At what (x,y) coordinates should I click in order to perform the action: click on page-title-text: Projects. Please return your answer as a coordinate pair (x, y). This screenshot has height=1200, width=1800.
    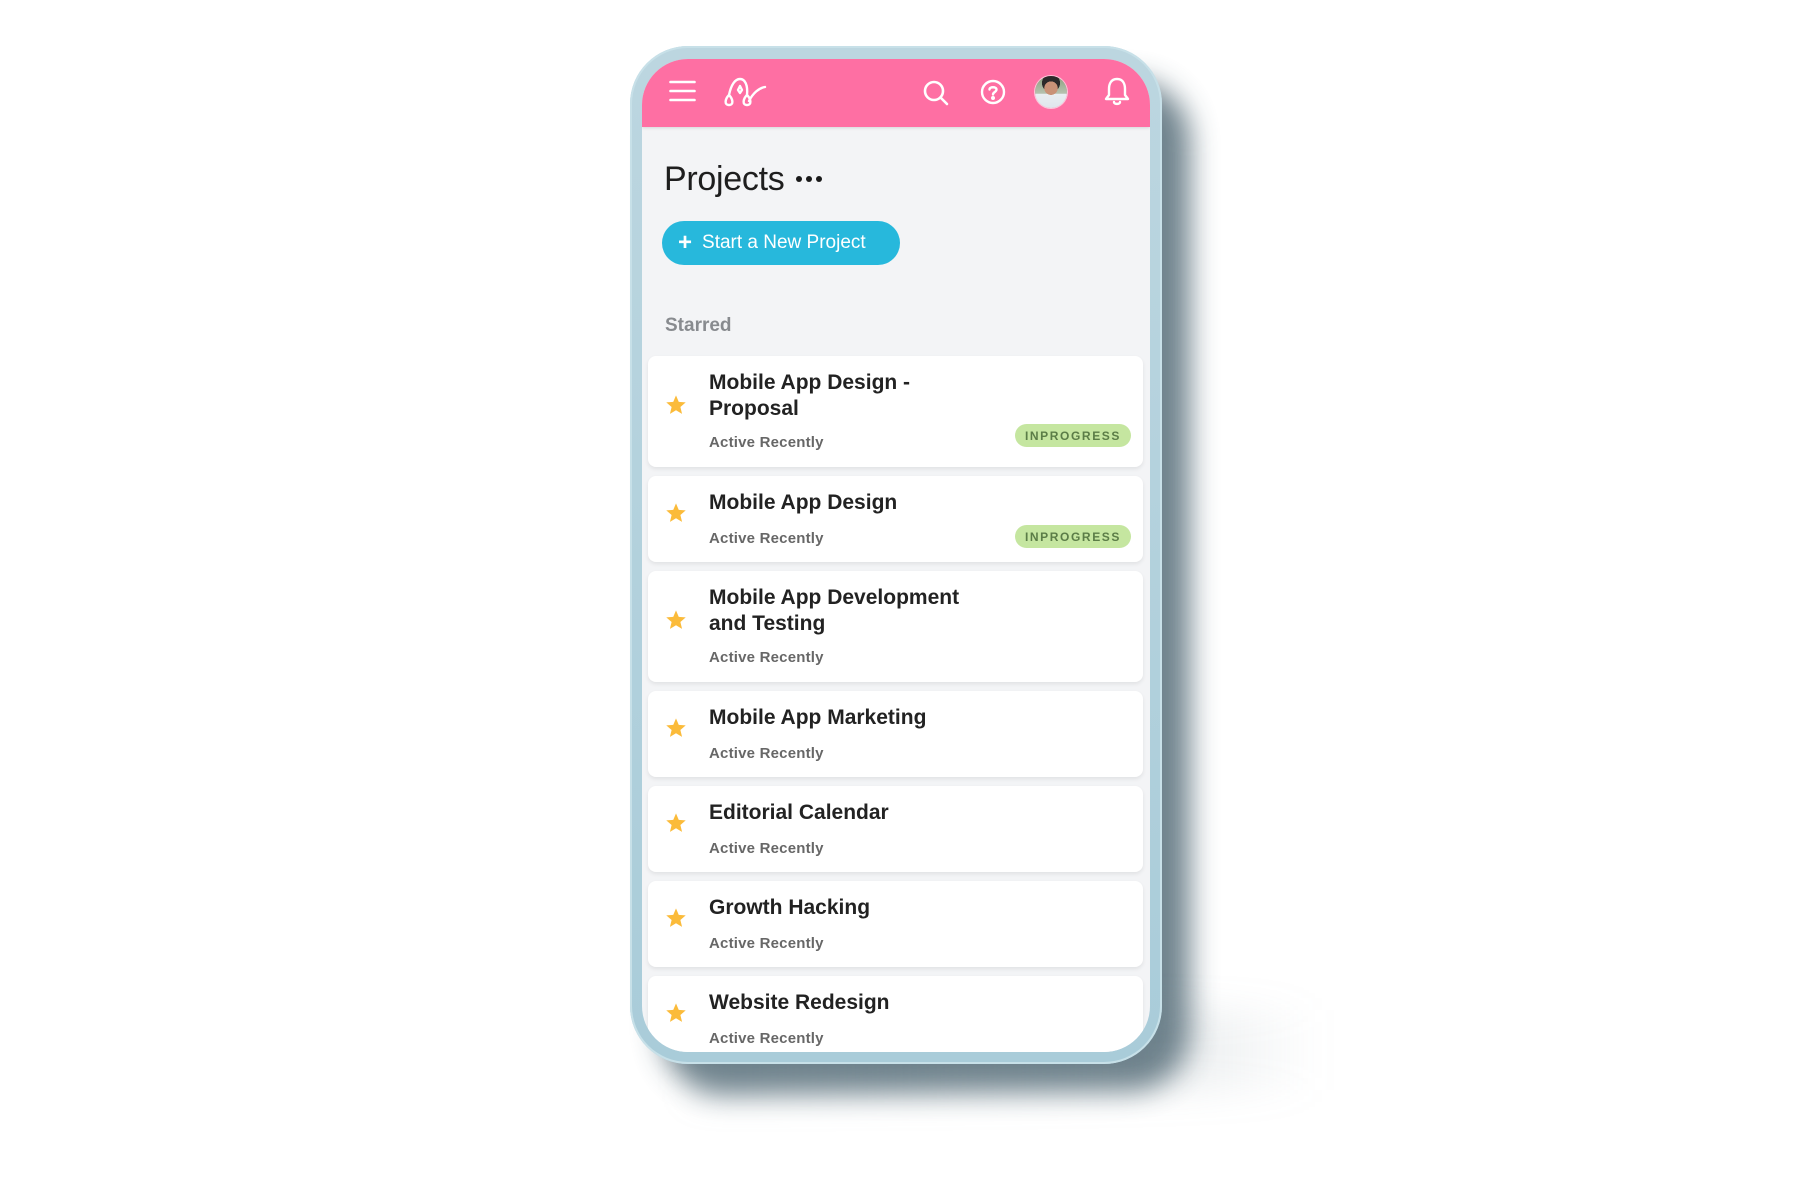
    Looking at the image, I should click on (724, 179).